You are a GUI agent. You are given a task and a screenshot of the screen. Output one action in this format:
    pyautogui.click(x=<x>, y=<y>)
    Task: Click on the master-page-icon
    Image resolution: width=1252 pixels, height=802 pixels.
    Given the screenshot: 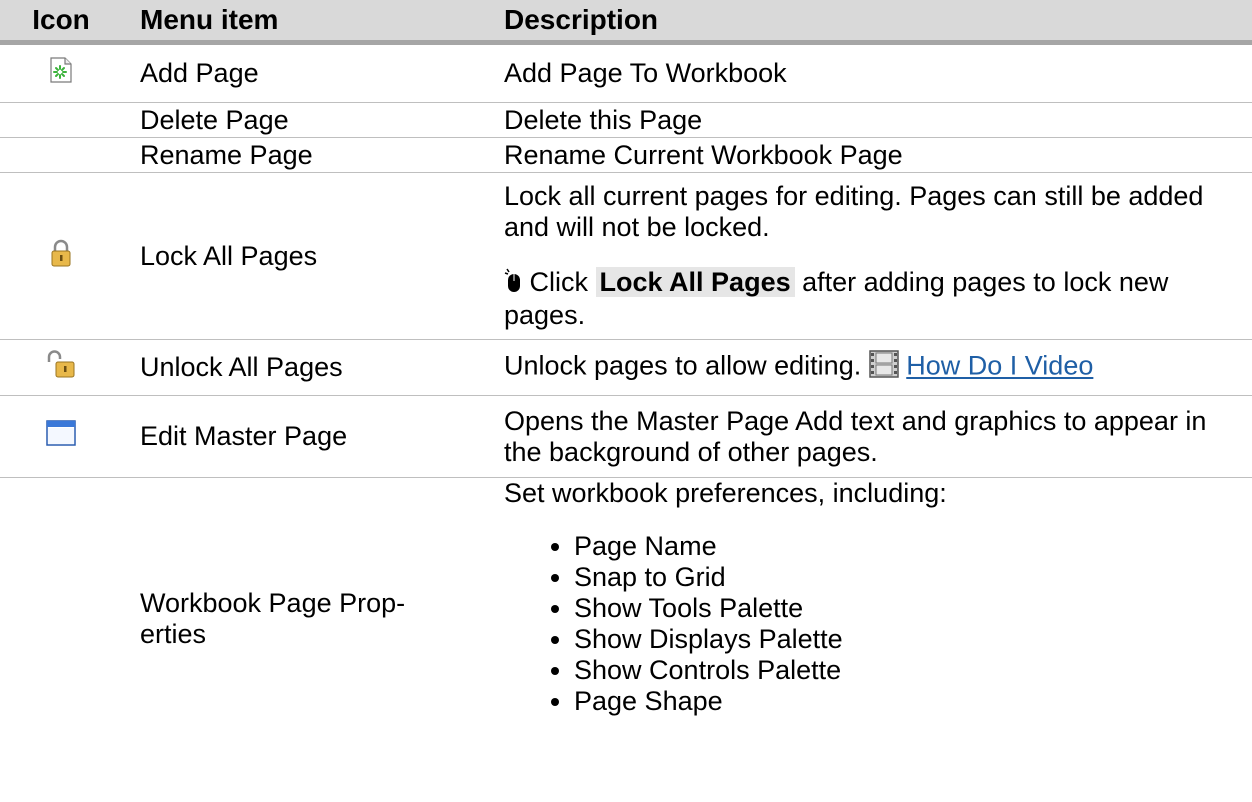 What is the action you would take?
    pyautogui.click(x=61, y=436)
    